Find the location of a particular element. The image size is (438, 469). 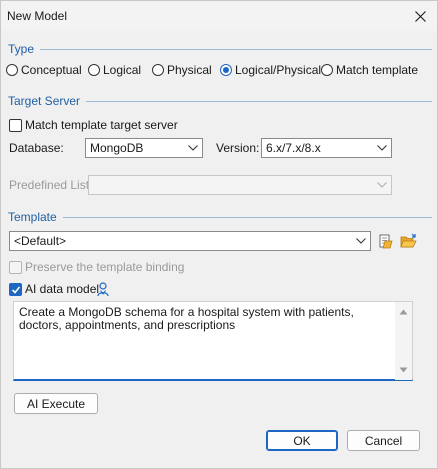

ok-button: OK is located at coordinates (302, 440).